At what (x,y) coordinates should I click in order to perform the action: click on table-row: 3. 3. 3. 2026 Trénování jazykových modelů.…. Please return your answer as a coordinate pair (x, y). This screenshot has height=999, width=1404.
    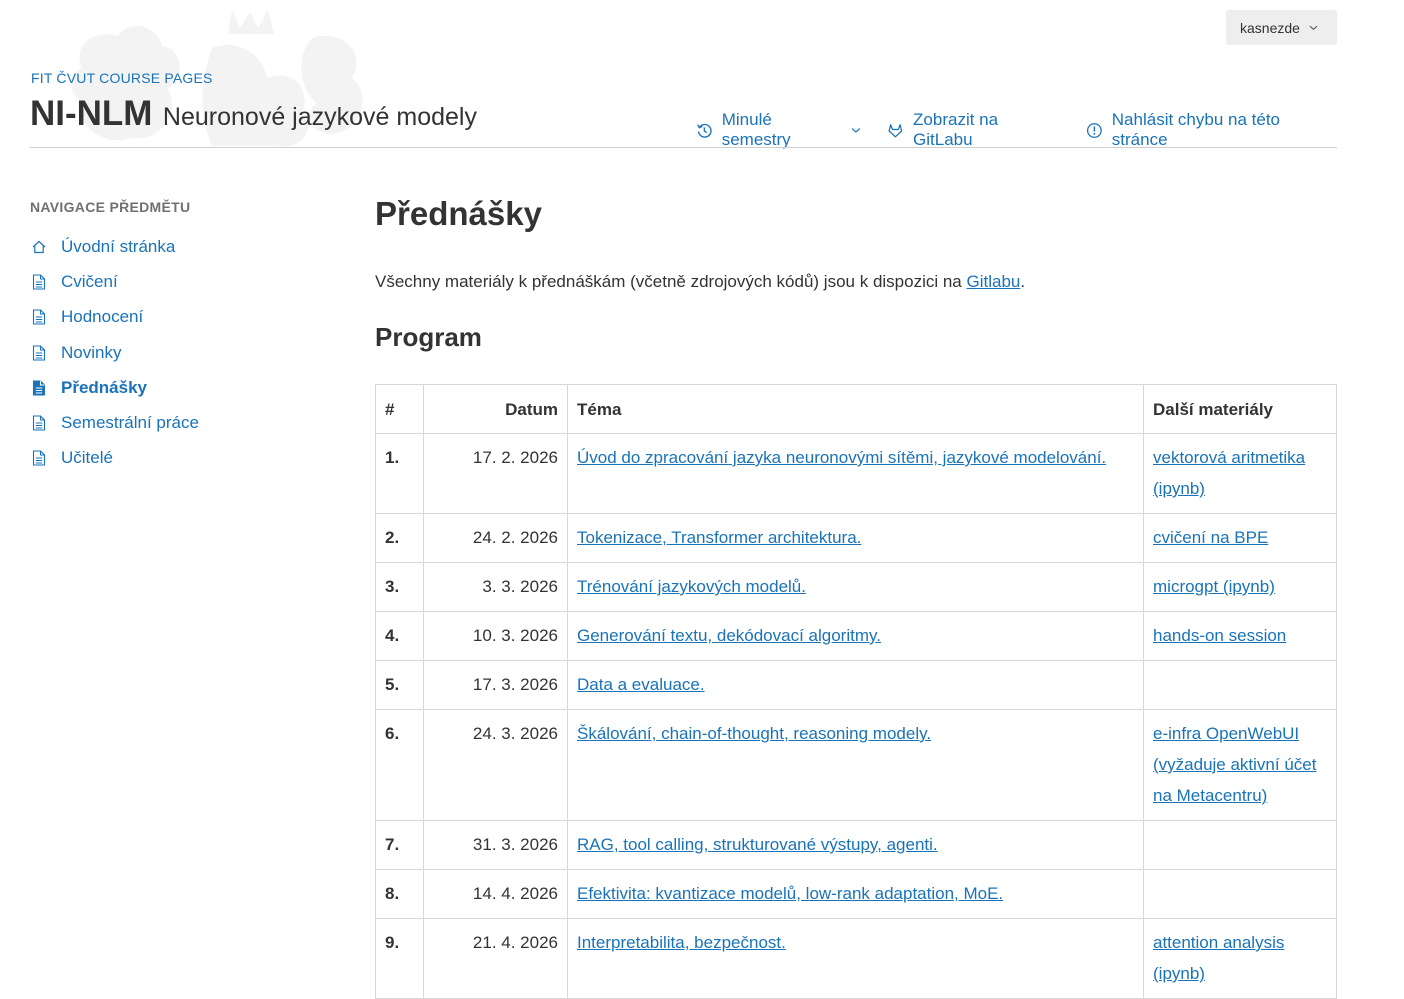
    Looking at the image, I should click on (856, 587).